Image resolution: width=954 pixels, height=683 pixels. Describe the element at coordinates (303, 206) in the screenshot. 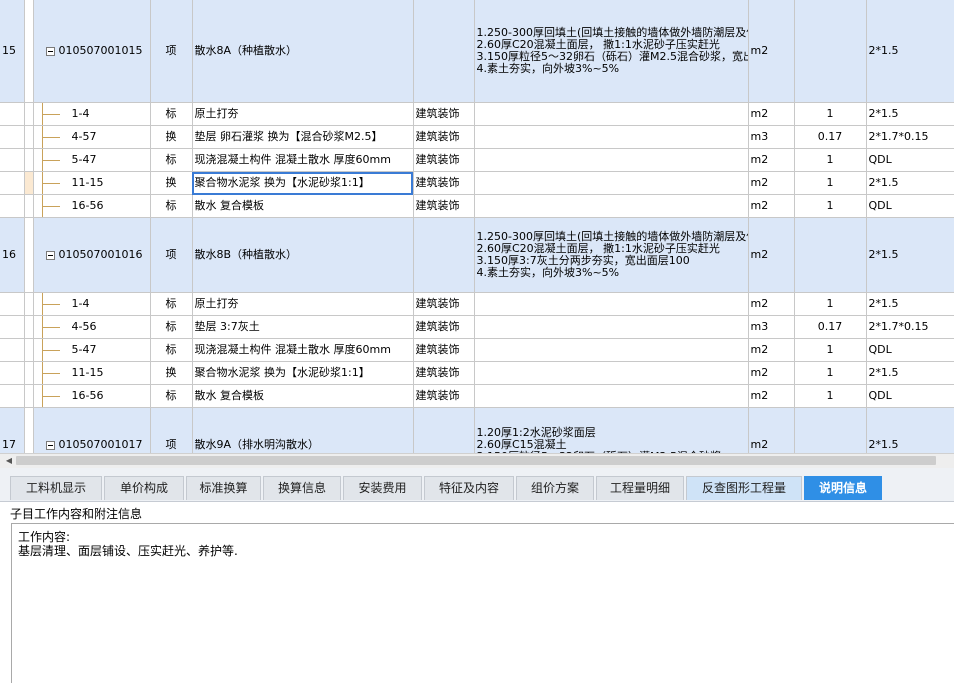

I see `item-name: 散水 复合模板` at that location.